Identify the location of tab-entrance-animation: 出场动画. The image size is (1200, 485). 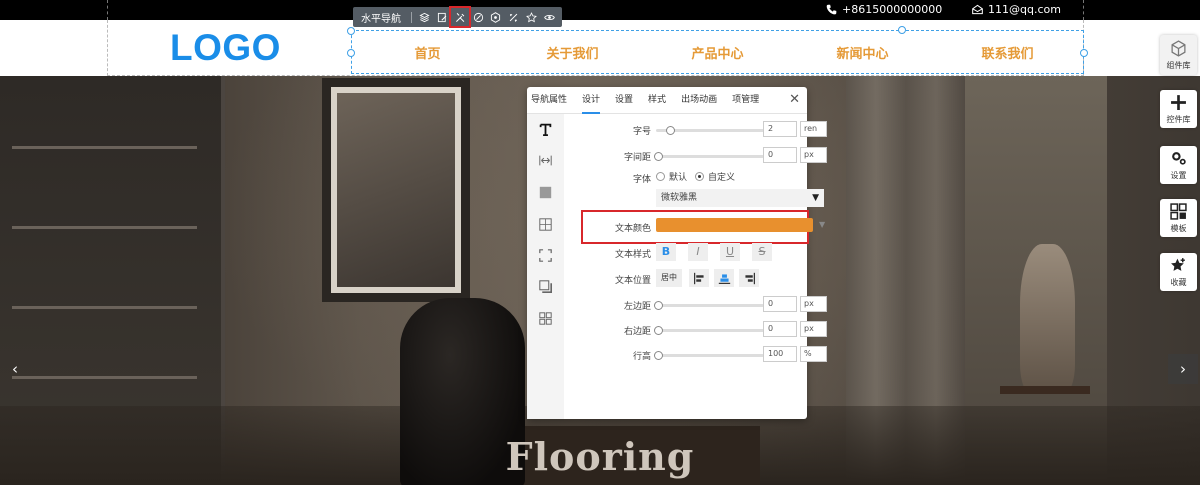
(699, 100).